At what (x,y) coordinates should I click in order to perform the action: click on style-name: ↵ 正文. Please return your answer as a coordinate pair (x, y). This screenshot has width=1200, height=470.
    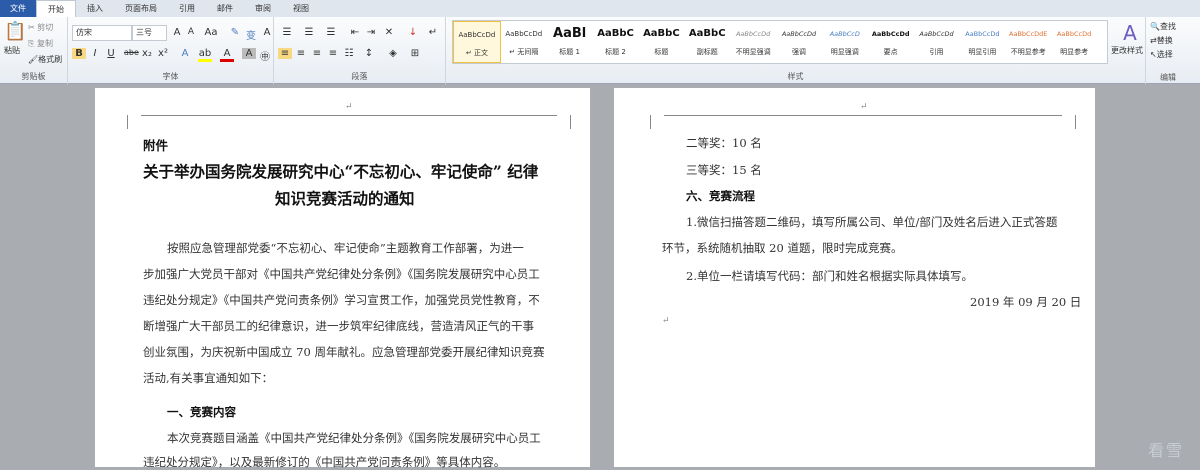
    Looking at the image, I should click on (476, 53).